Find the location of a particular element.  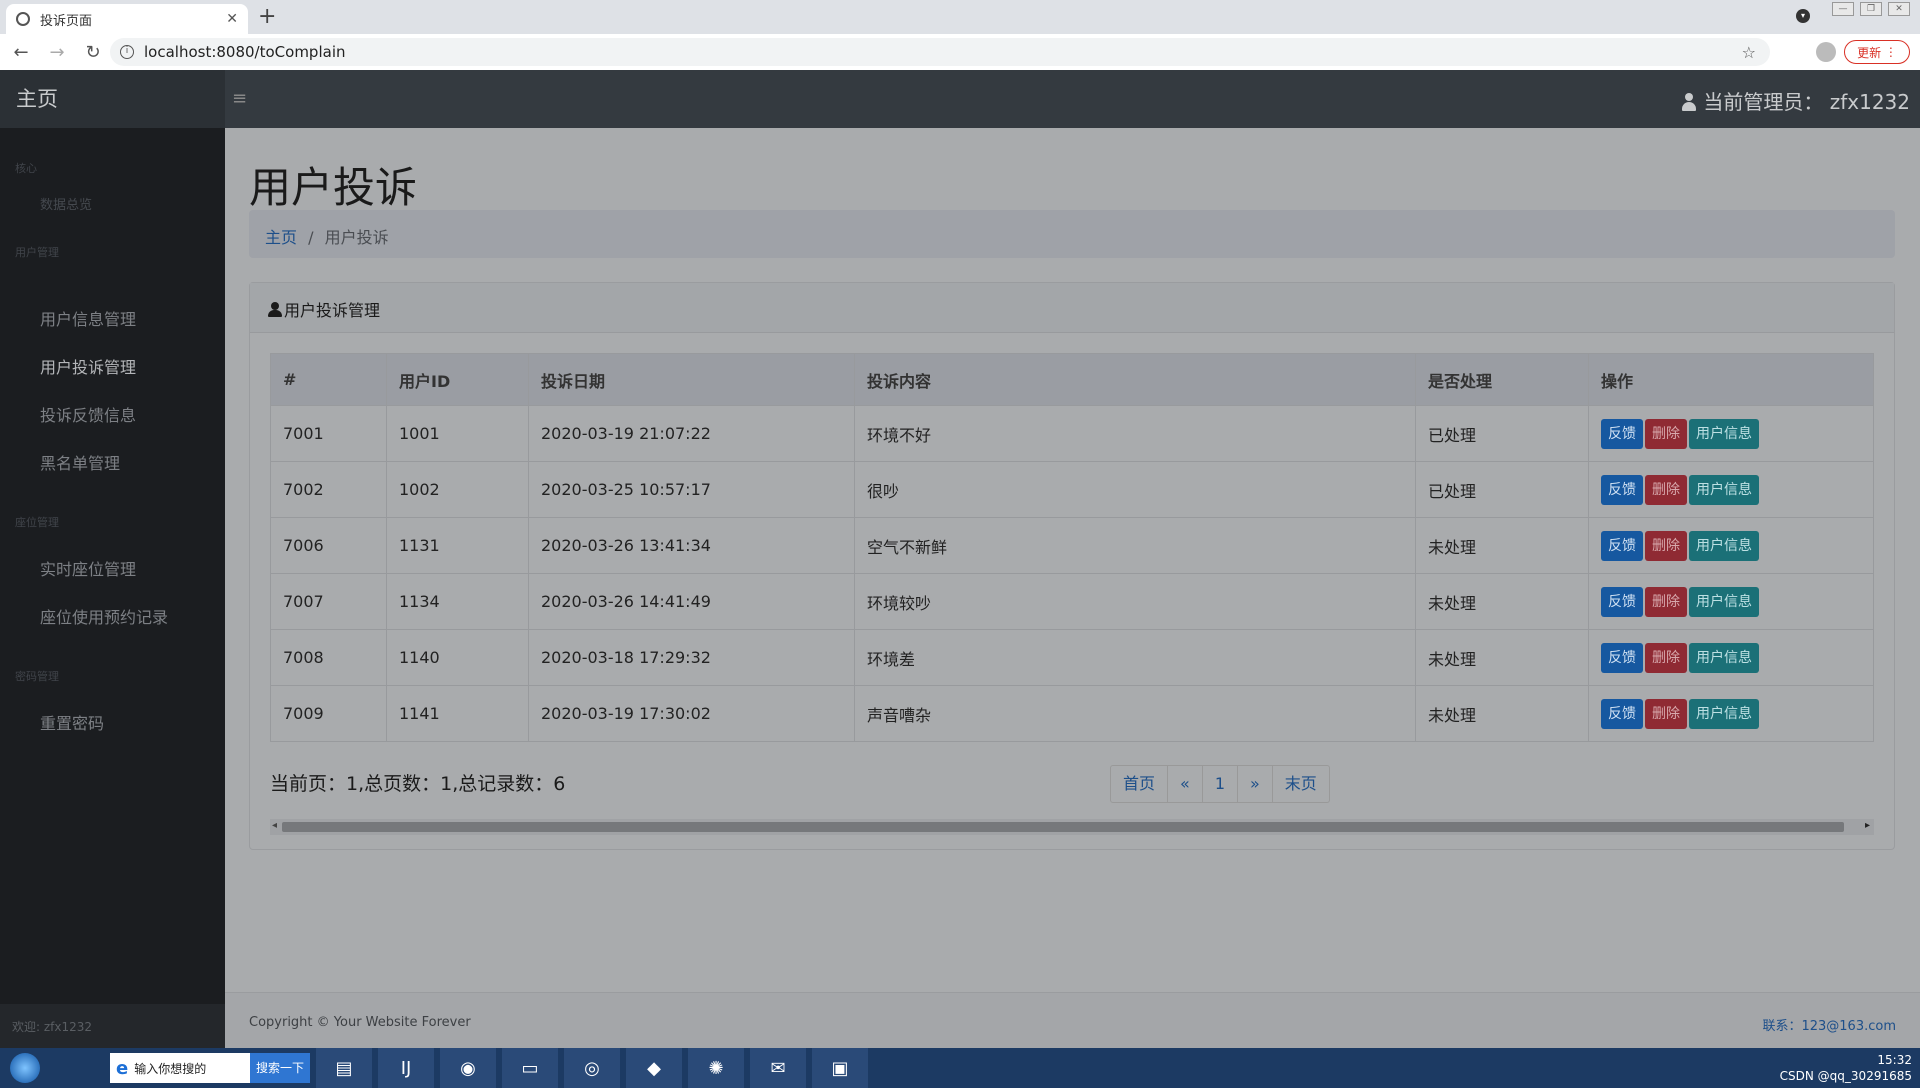

breadcrumb: 主页 / 用户投诉 is located at coordinates (1072, 234).